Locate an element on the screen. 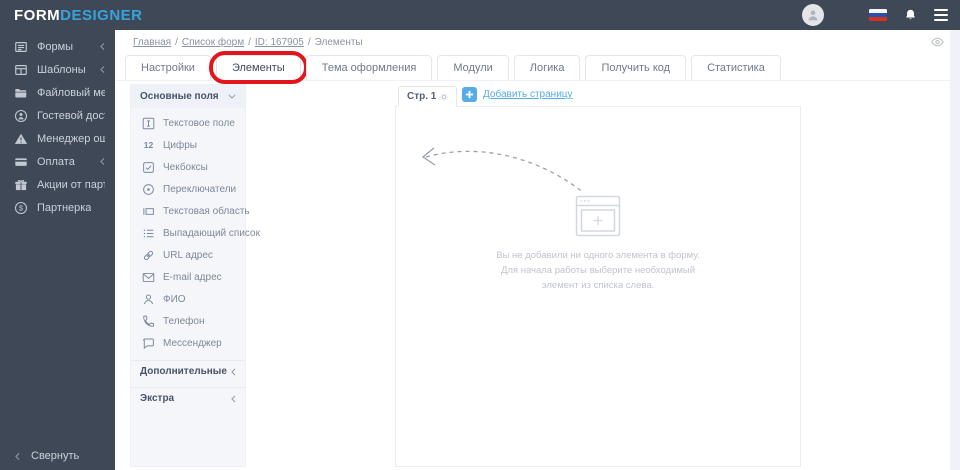  tab-label: Логика is located at coordinates (547, 68).